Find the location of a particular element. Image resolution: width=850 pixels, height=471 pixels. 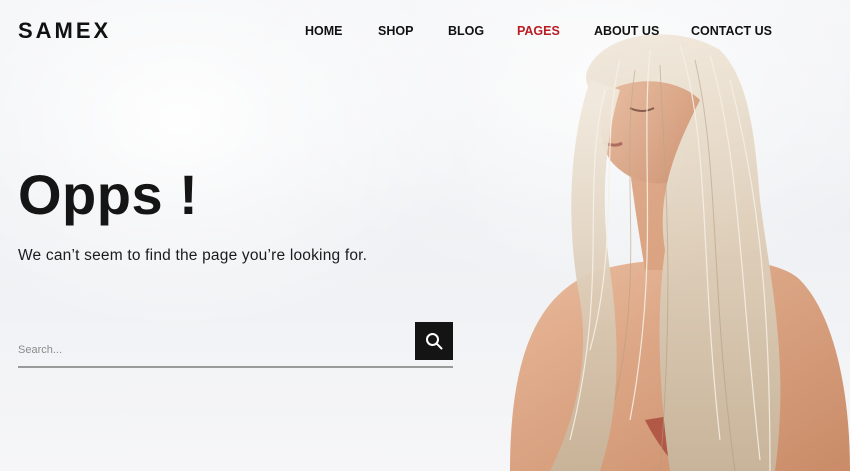

nav-item-blog: BLOG is located at coordinates (466, 31).